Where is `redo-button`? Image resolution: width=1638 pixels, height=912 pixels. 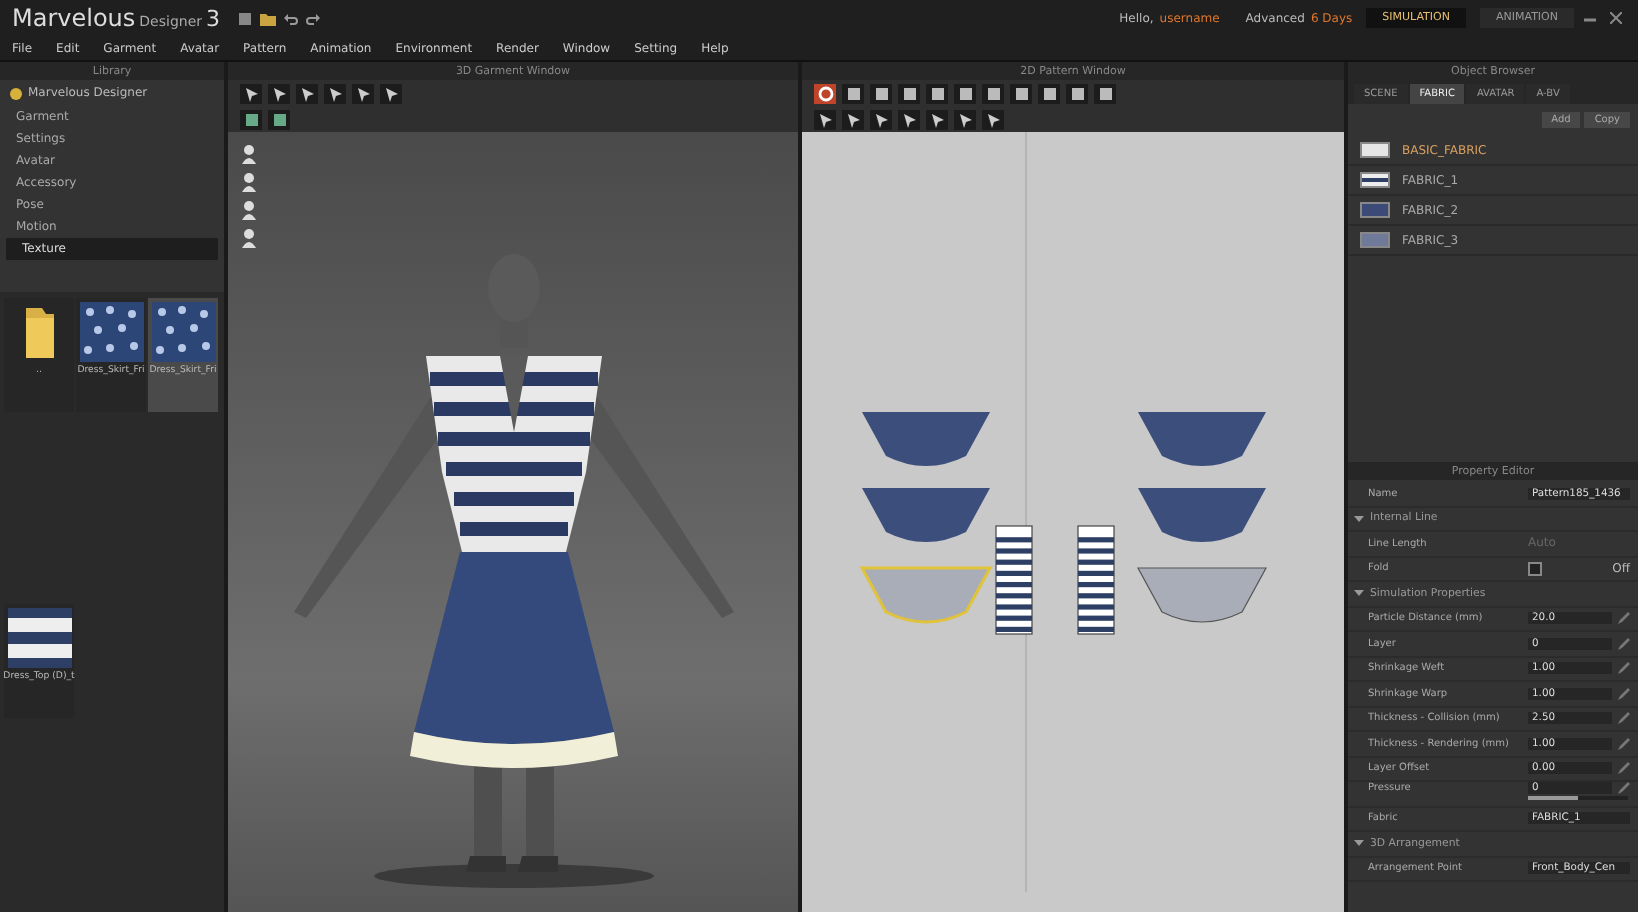 redo-button is located at coordinates (313, 19).